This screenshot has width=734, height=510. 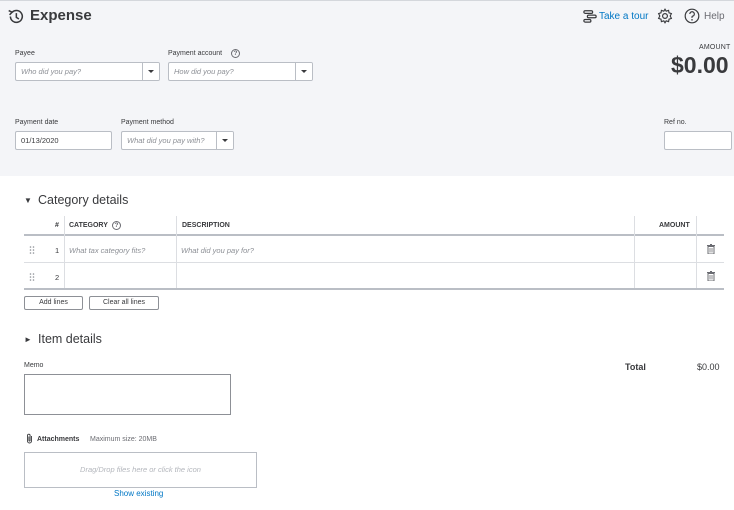 I want to click on payment-account-label: Payment account, so click(x=195, y=53).